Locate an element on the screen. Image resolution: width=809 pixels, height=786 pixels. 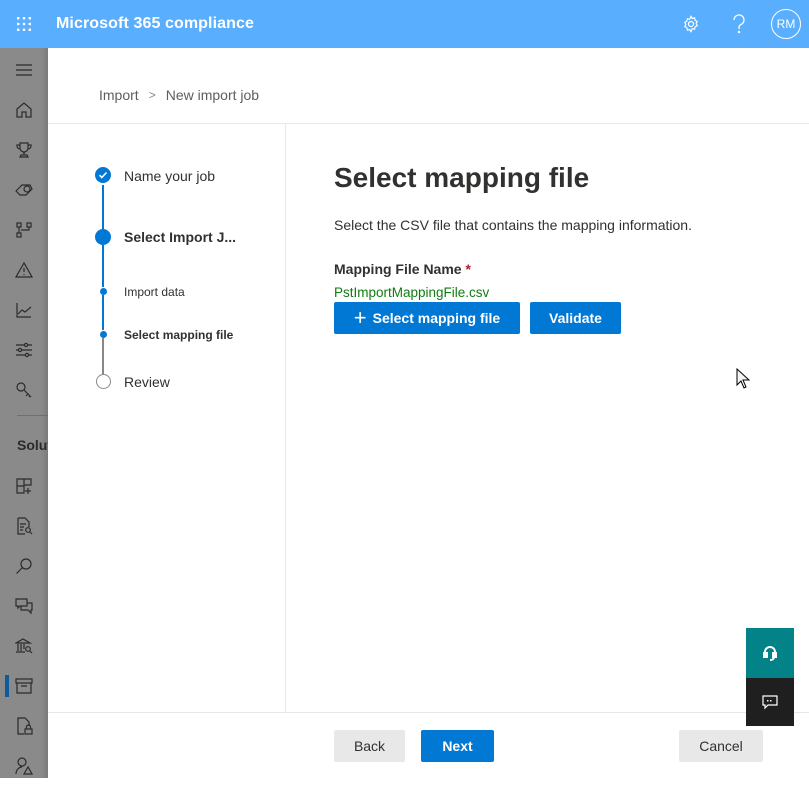
search-icon is located at coordinates (24, 566).